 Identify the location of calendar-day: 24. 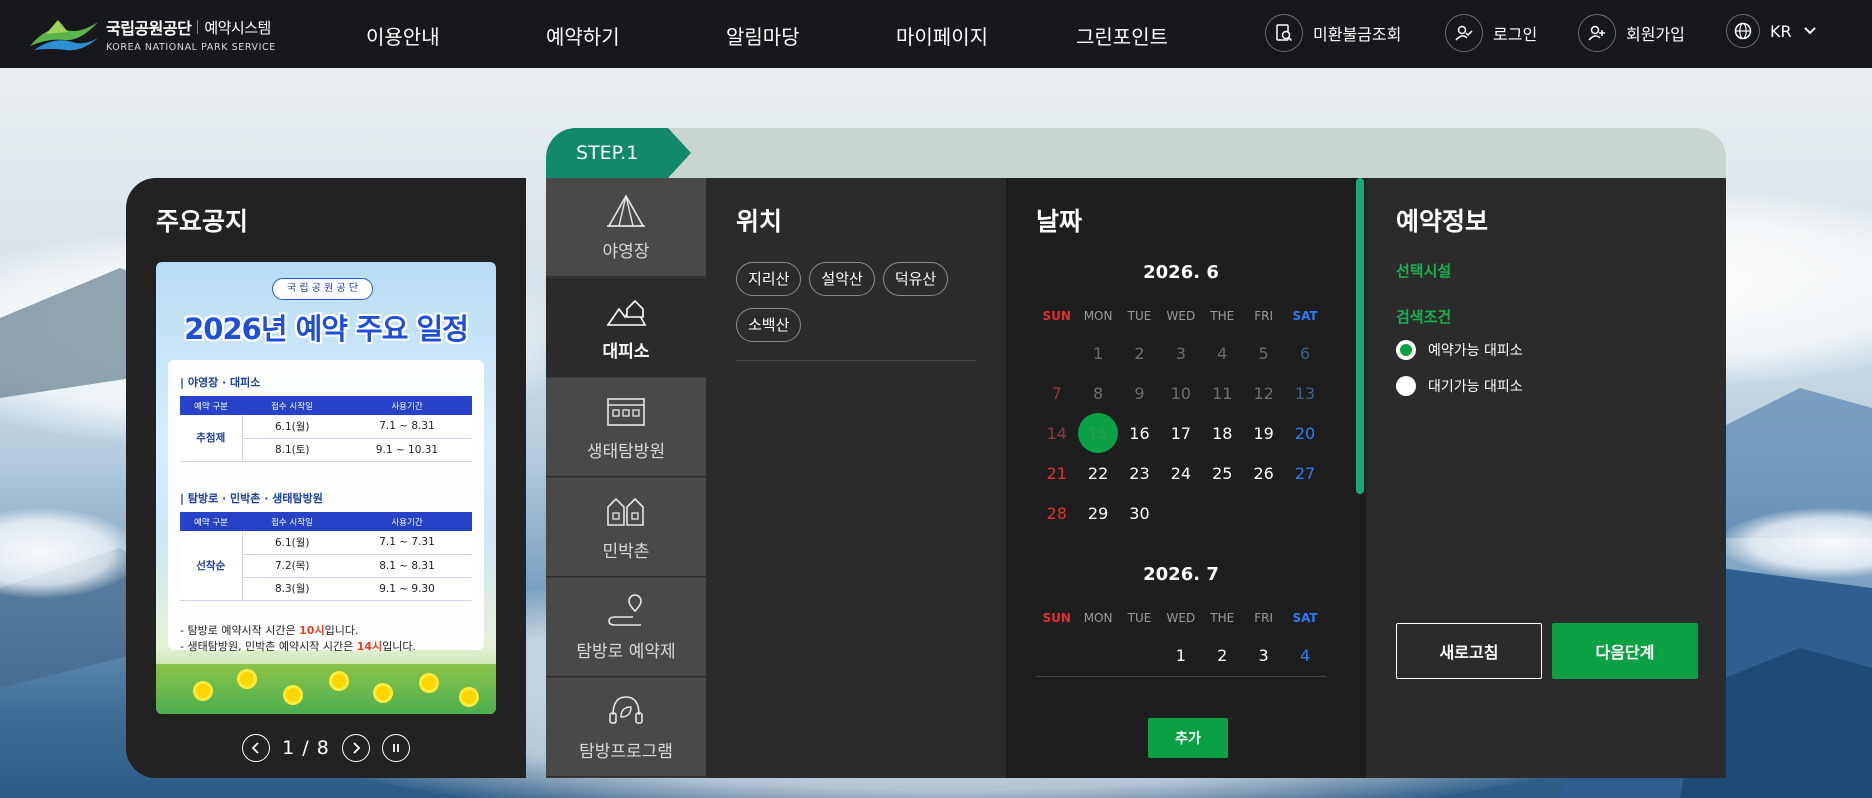
(1180, 473).